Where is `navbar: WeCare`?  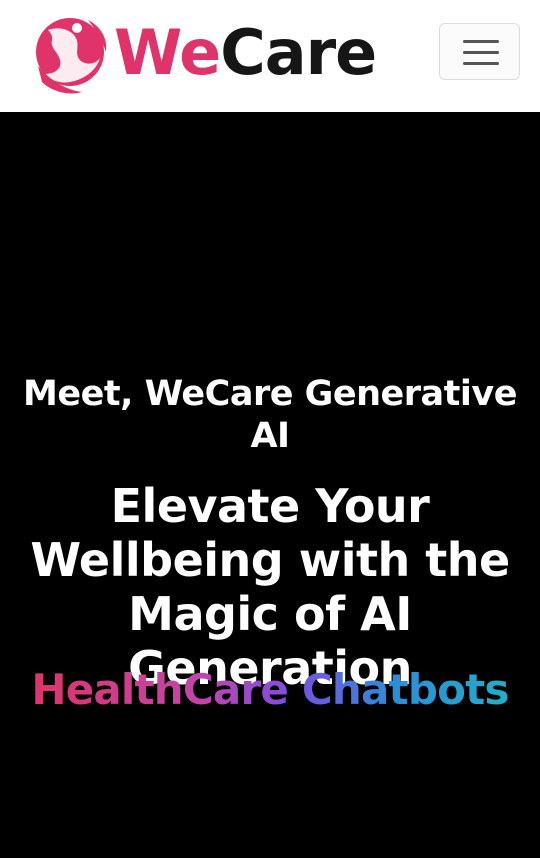 navbar: WeCare is located at coordinates (270, 56).